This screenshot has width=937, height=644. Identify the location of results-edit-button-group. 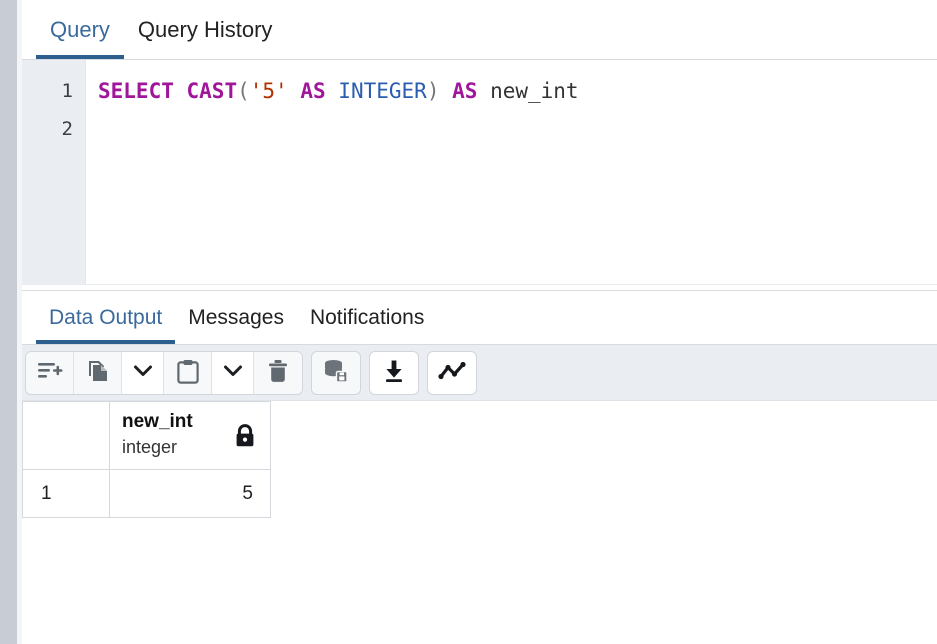
(164, 372).